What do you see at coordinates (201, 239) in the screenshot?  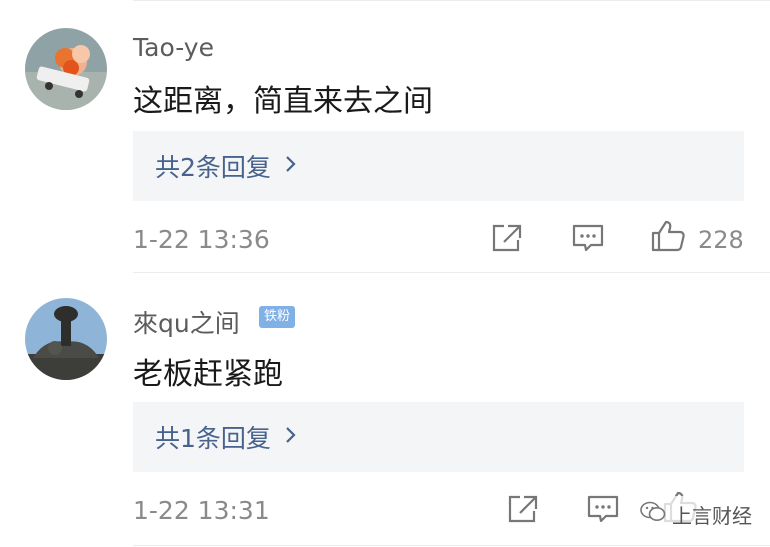 I see `timestamp: 1-22 13:36` at bounding box center [201, 239].